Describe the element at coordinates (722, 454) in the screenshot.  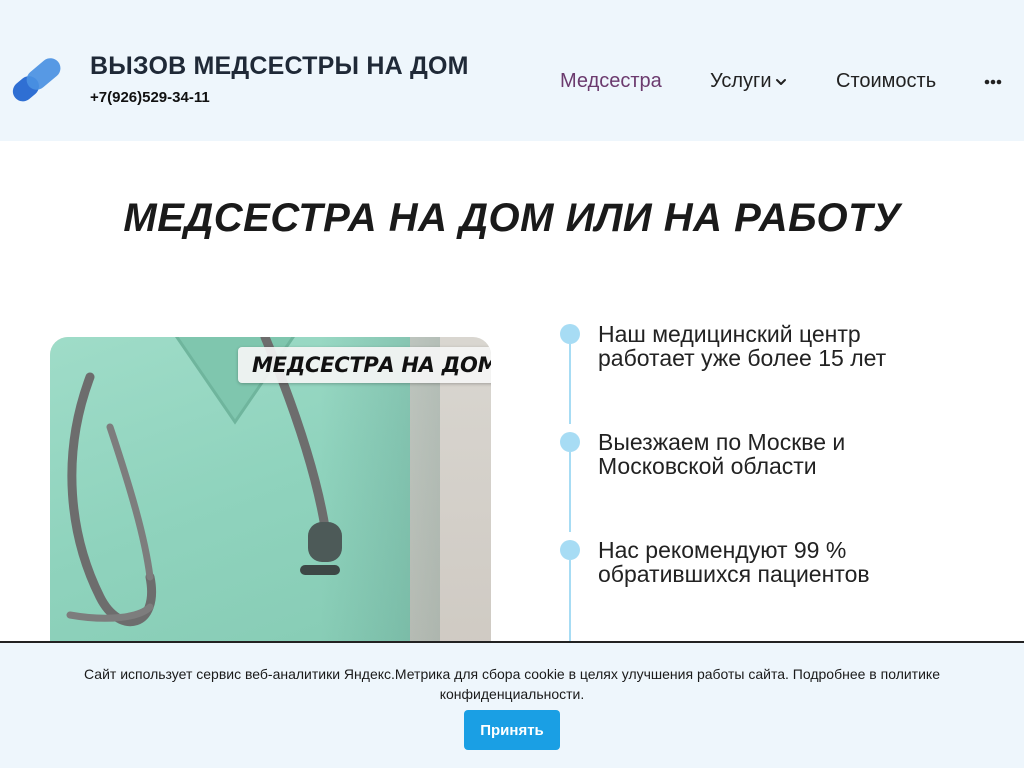
I see `feature-text: Выезжаем по Москве и Московской области` at that location.